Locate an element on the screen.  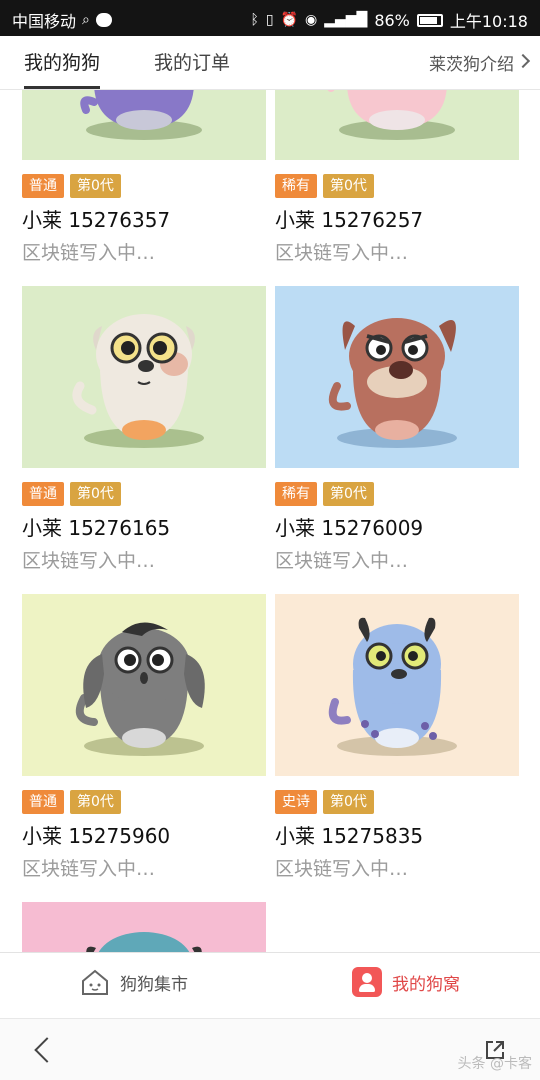
house-dog-icon is located at coordinates (95, 982).